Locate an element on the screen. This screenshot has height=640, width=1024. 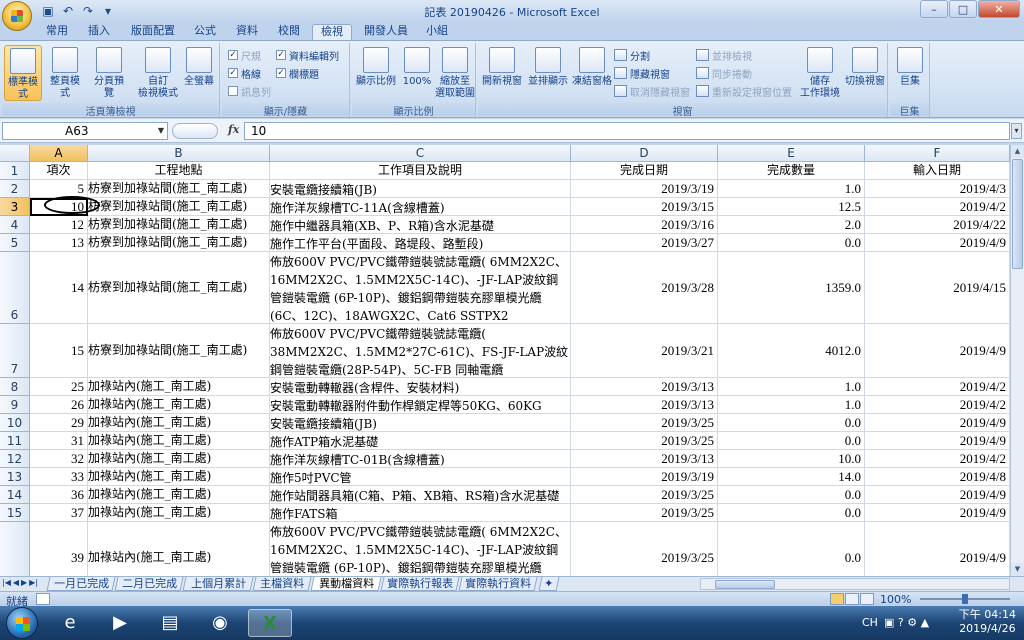
row-header-7: 7 is located at coordinates (15, 351).